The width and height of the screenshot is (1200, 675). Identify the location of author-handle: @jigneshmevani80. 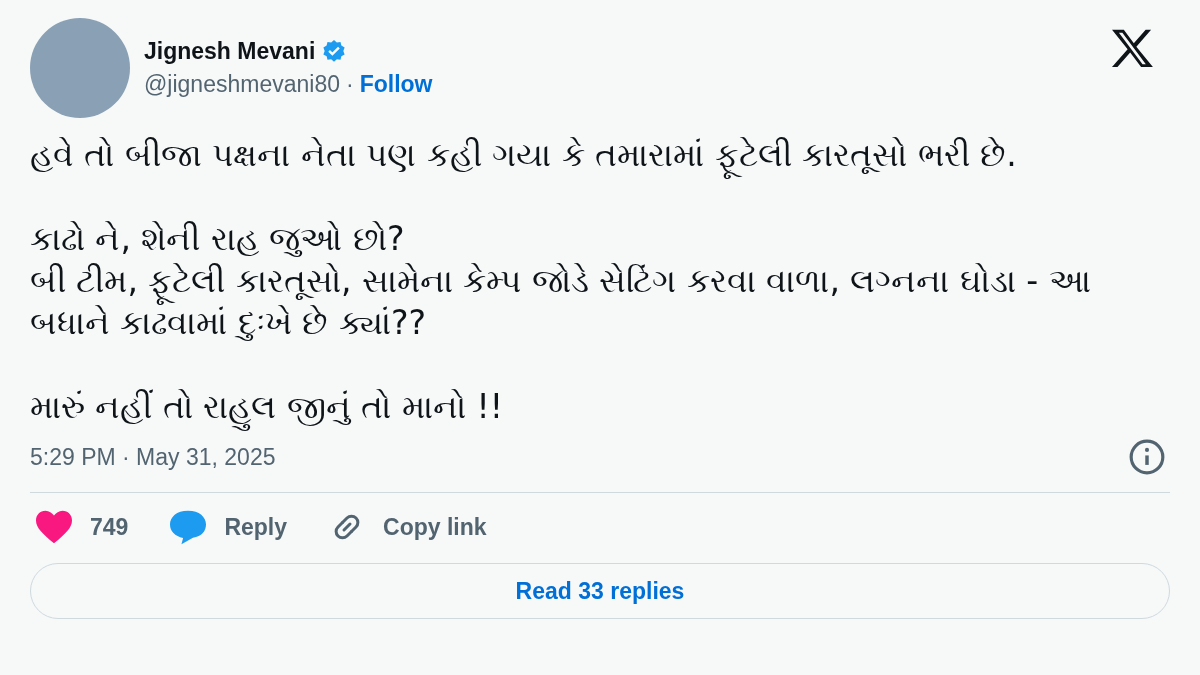
(242, 84).